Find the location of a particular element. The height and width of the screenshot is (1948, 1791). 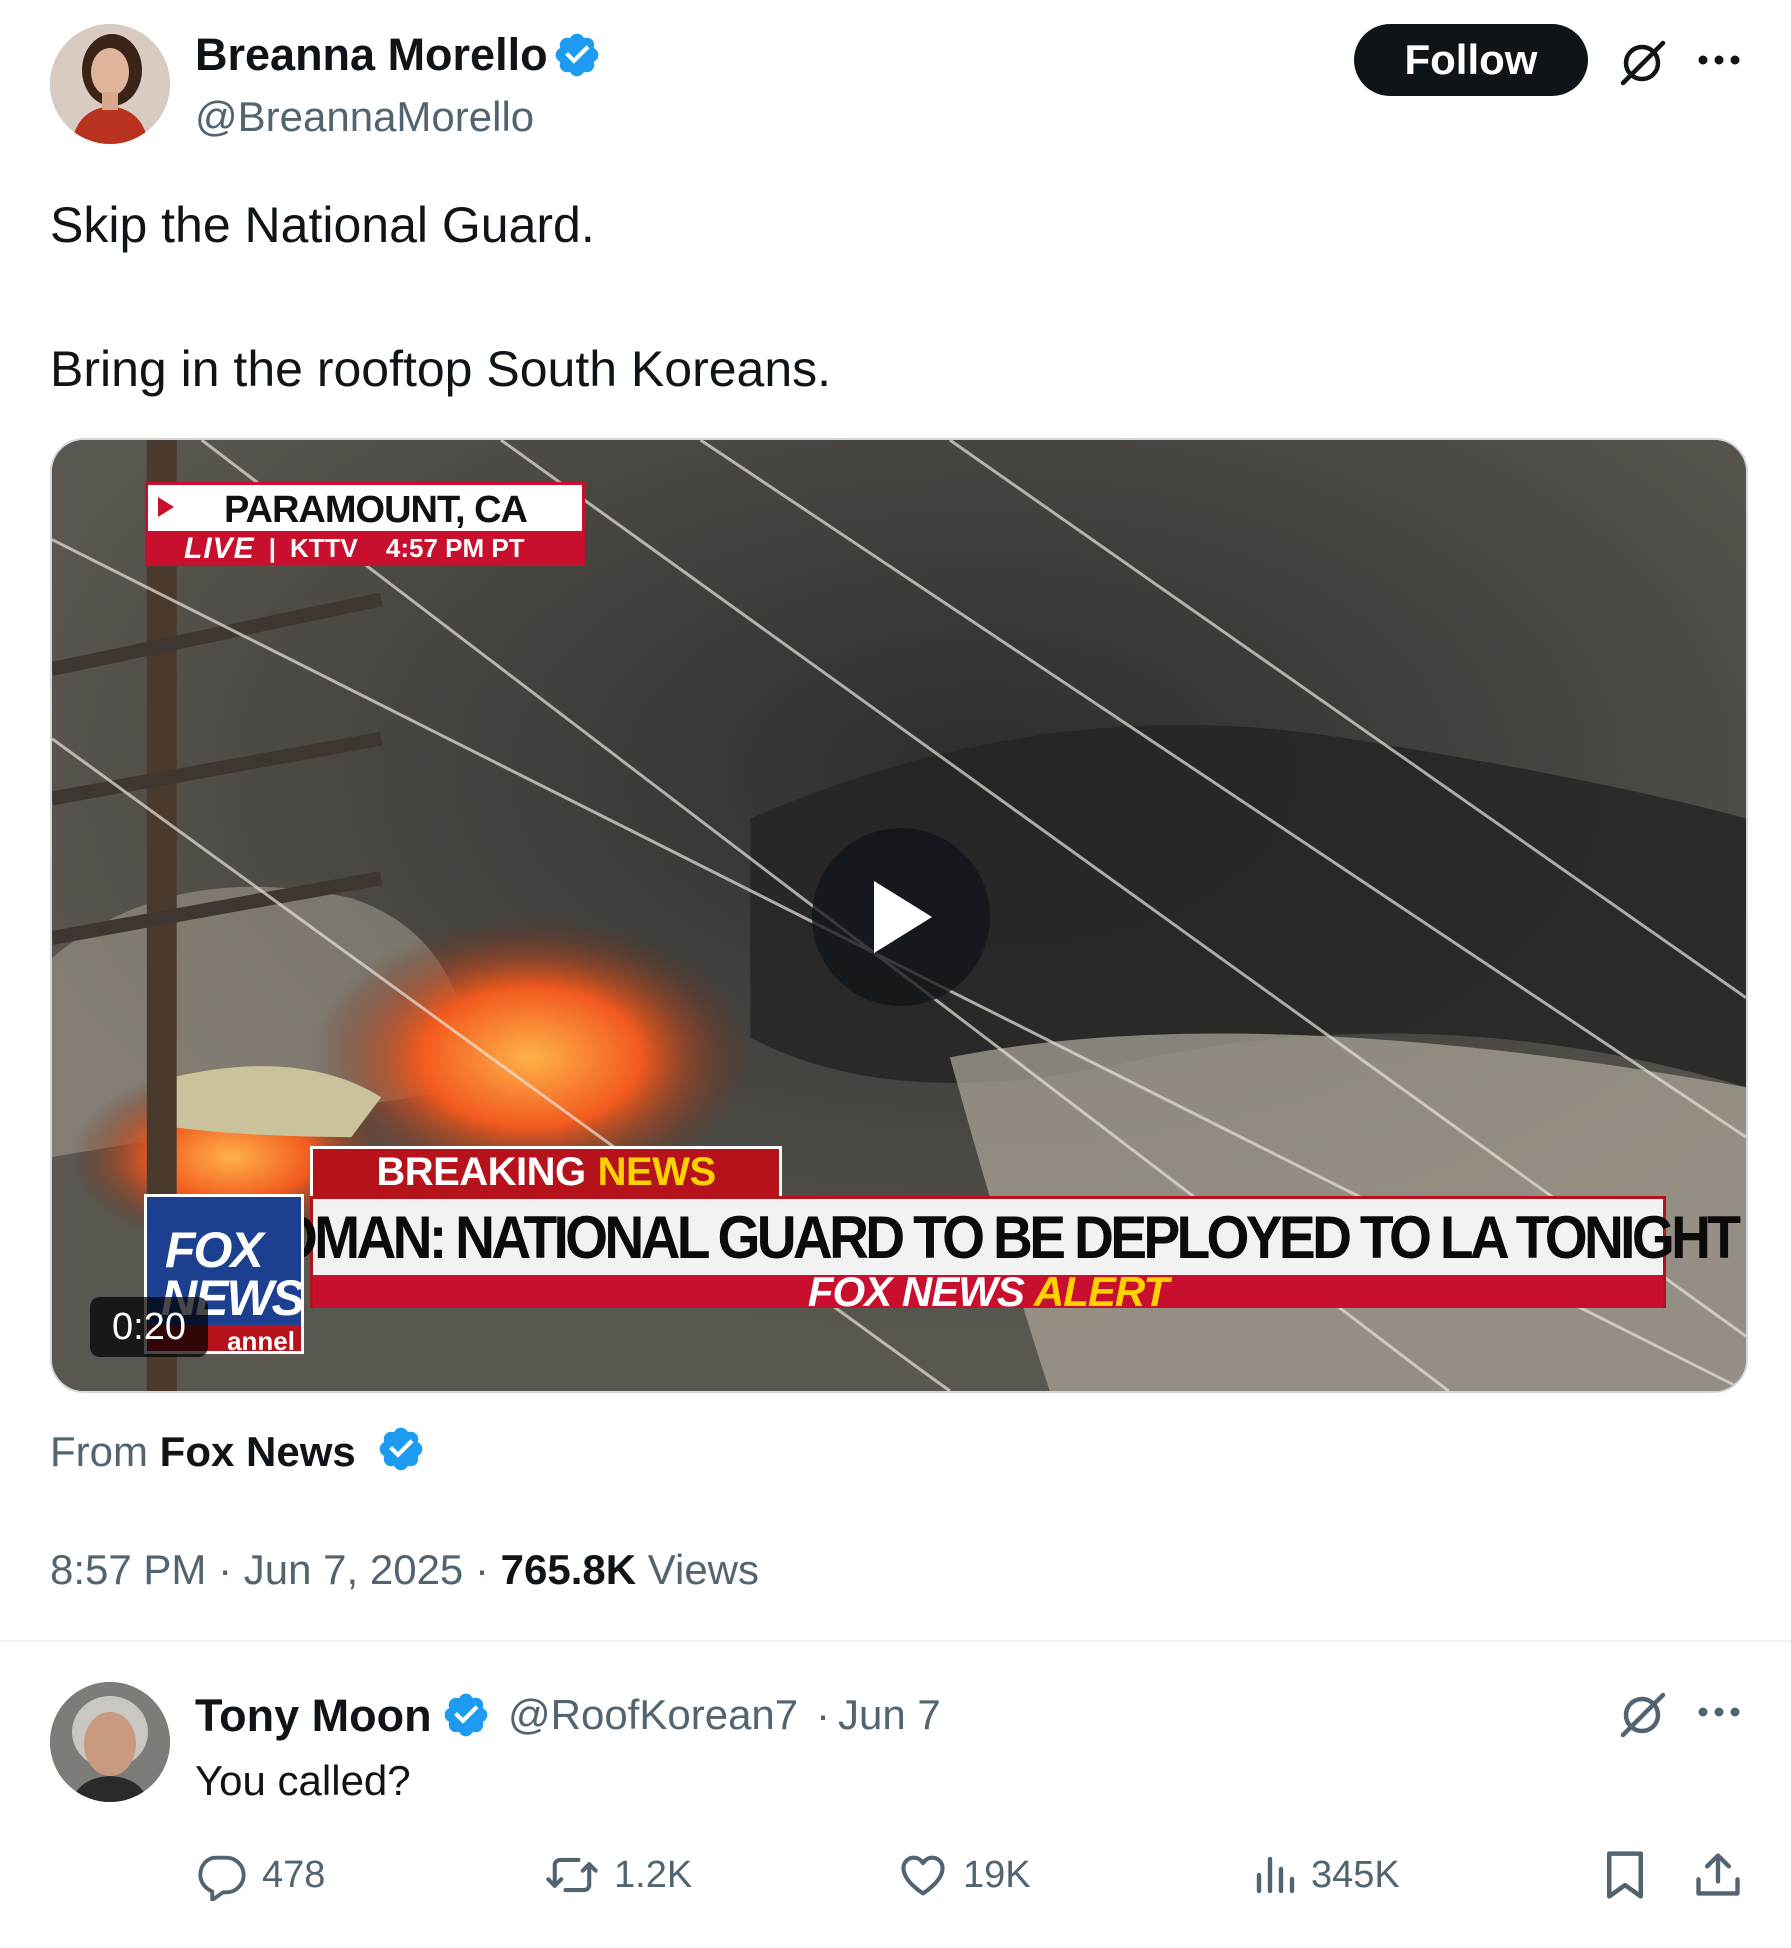

reply-date: Jun 7 is located at coordinates (889, 1715).